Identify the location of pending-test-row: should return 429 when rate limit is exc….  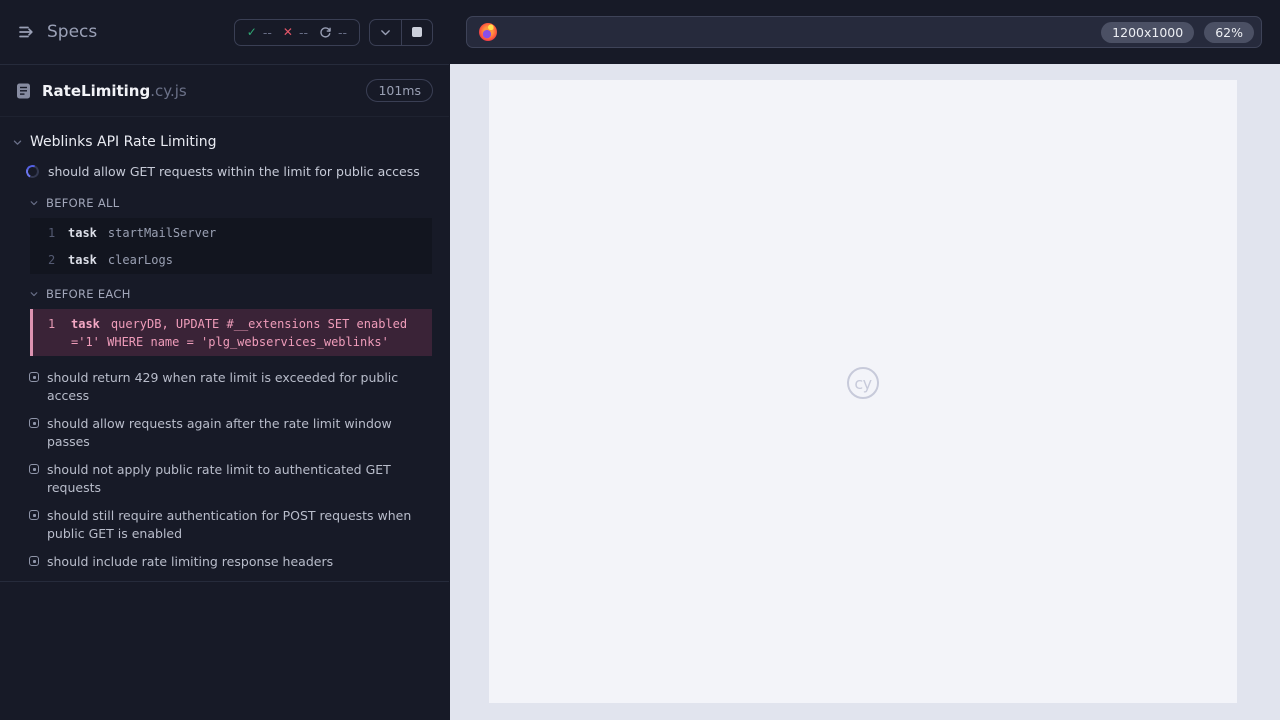
(224, 387).